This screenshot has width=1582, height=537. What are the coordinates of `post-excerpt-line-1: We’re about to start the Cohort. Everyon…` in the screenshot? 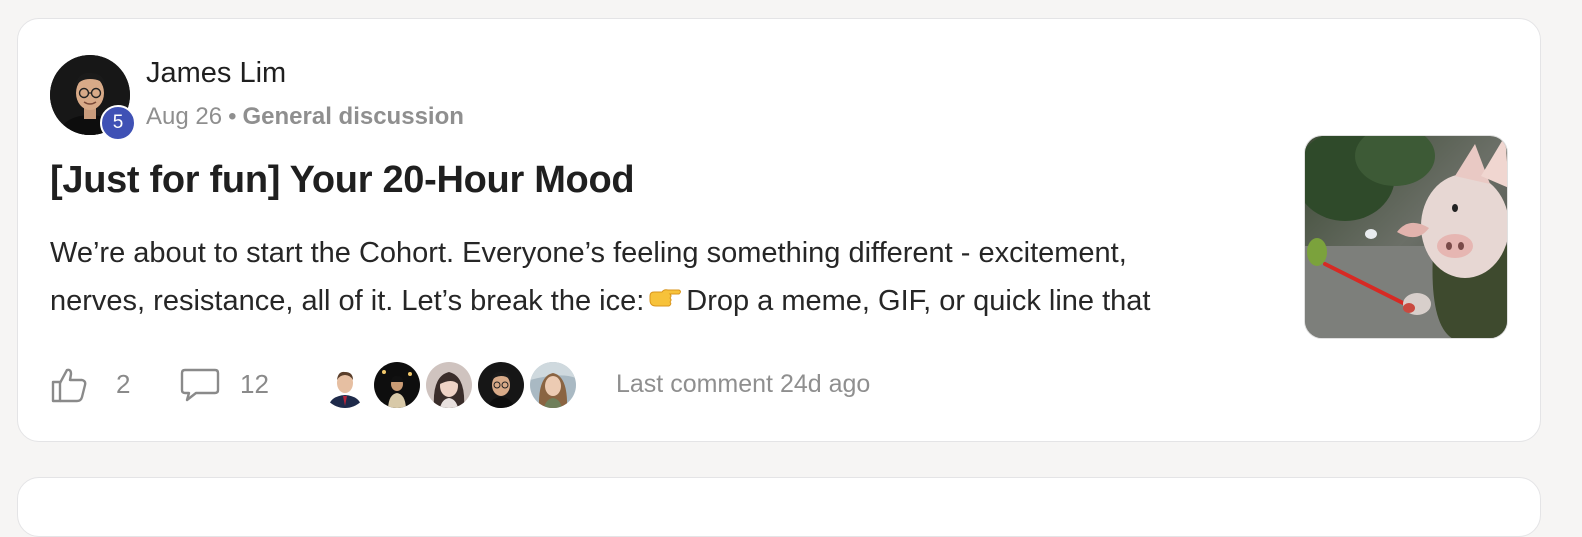 It's located at (588, 253).